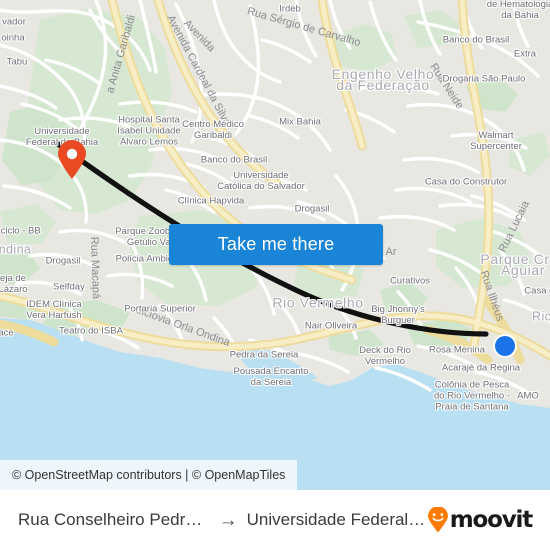  I want to click on svg-text: Ar, so click(391, 252).